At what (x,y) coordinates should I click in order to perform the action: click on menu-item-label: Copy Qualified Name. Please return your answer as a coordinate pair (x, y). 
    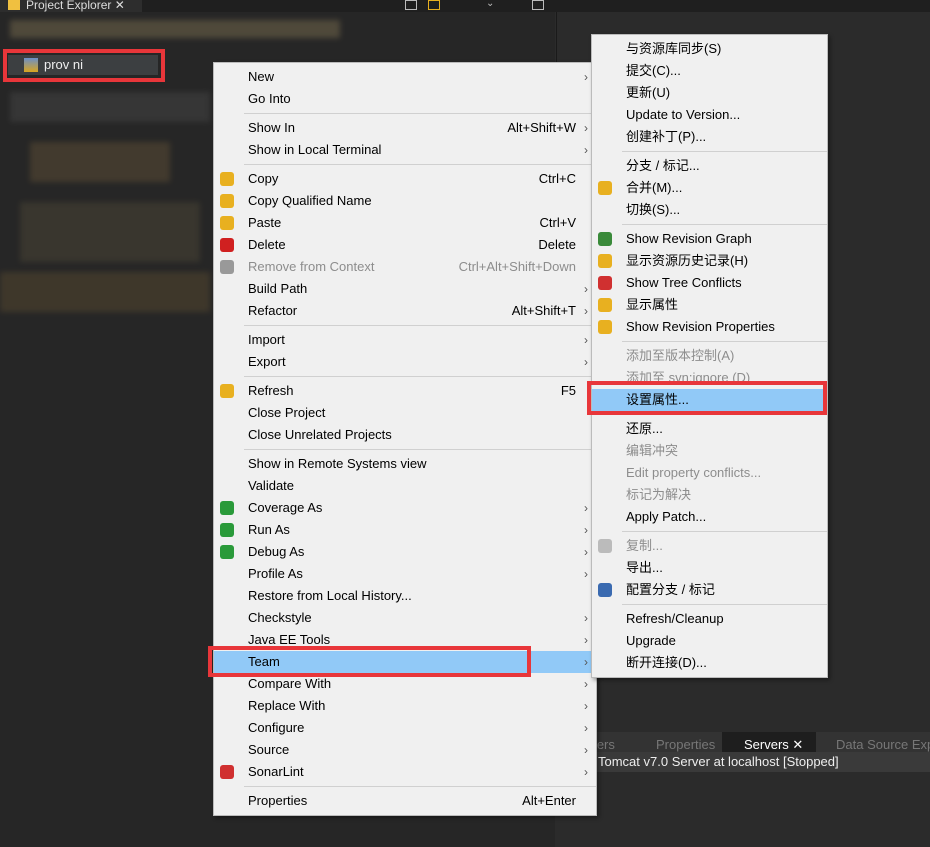
    Looking at the image, I should click on (310, 200).